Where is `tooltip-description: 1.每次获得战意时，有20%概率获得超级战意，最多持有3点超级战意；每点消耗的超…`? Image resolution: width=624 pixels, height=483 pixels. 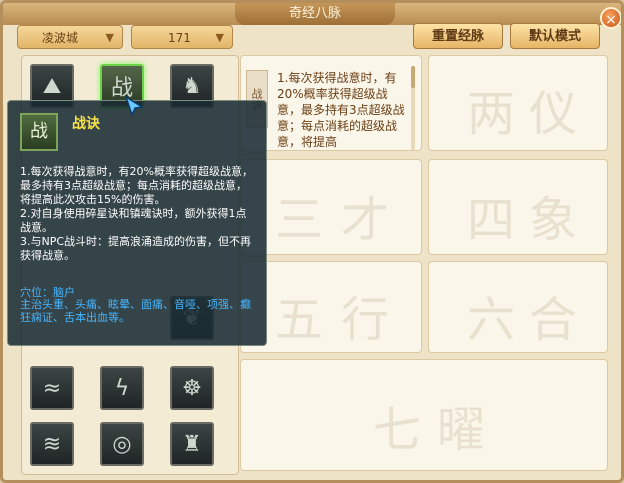 tooltip-description: 1.每次获得战意时，有20%概率获得超级战意，最多持有3点超级战意；每点消耗的超… is located at coordinates (138, 214).